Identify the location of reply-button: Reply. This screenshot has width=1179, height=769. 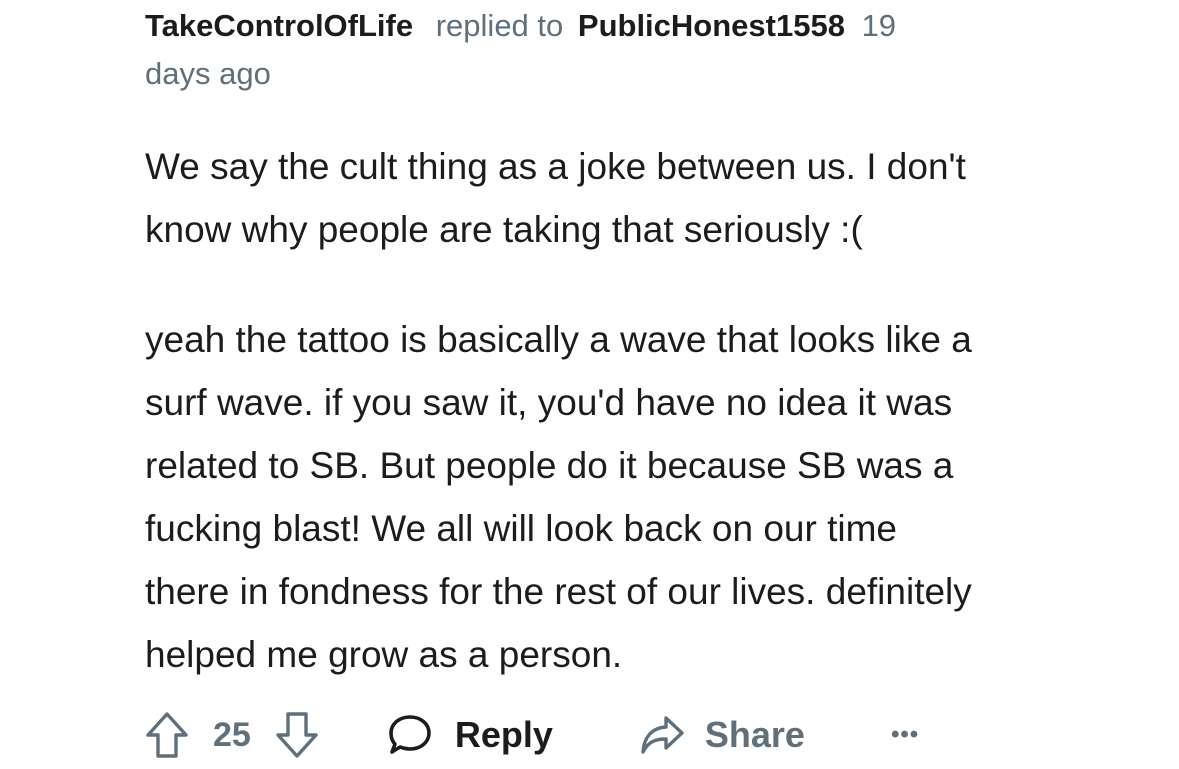
(470, 735).